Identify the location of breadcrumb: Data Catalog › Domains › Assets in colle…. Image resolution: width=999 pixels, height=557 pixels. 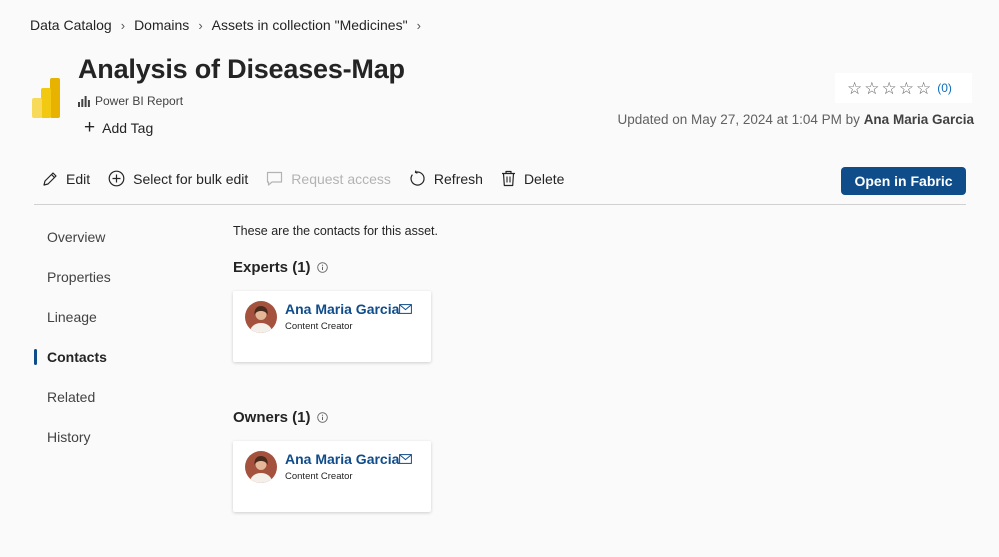
(230, 25).